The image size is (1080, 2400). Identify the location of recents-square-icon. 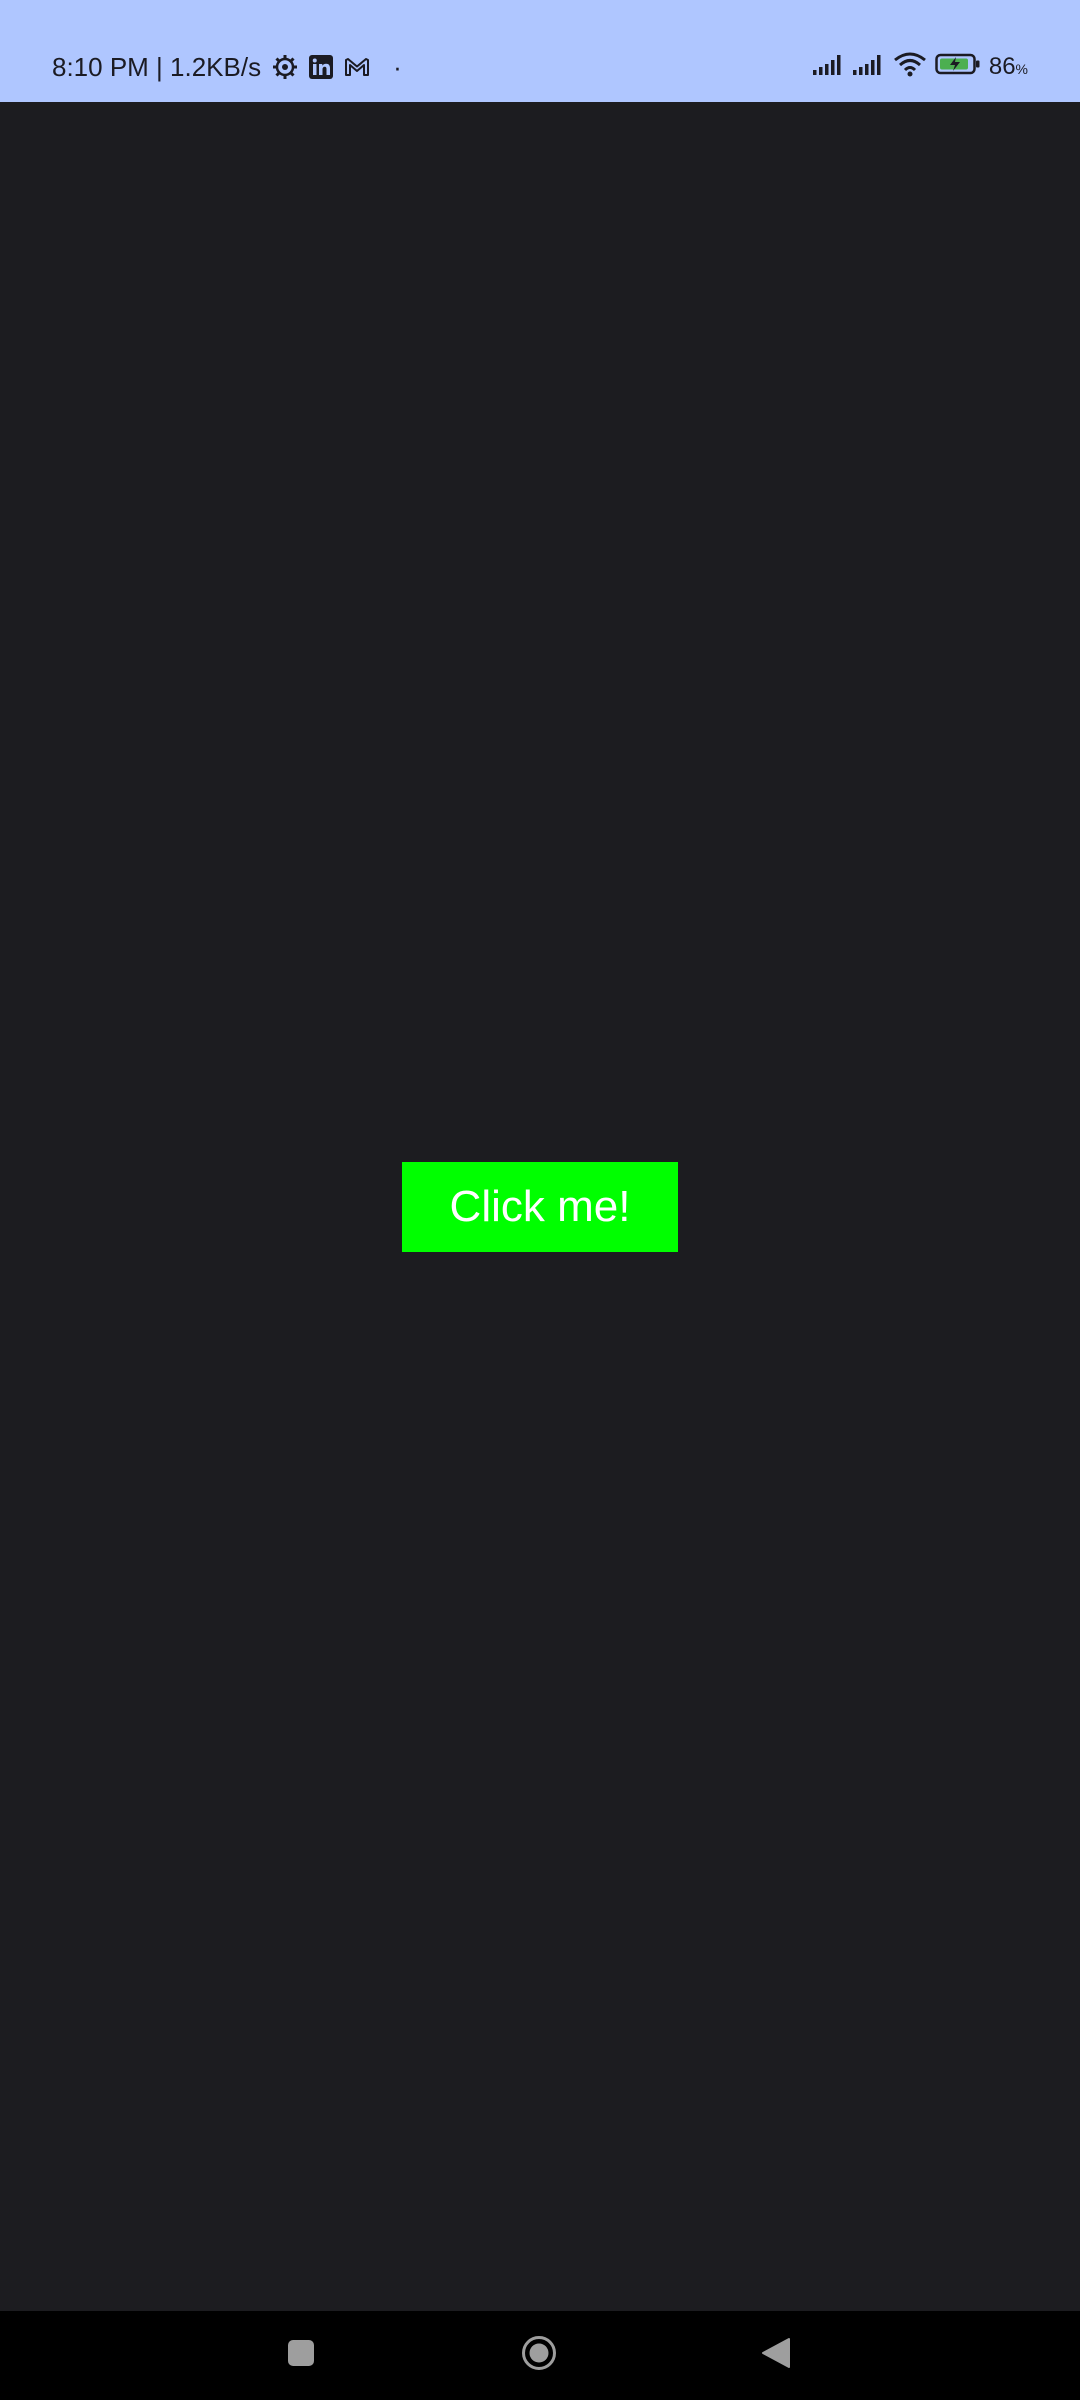
(301, 2355).